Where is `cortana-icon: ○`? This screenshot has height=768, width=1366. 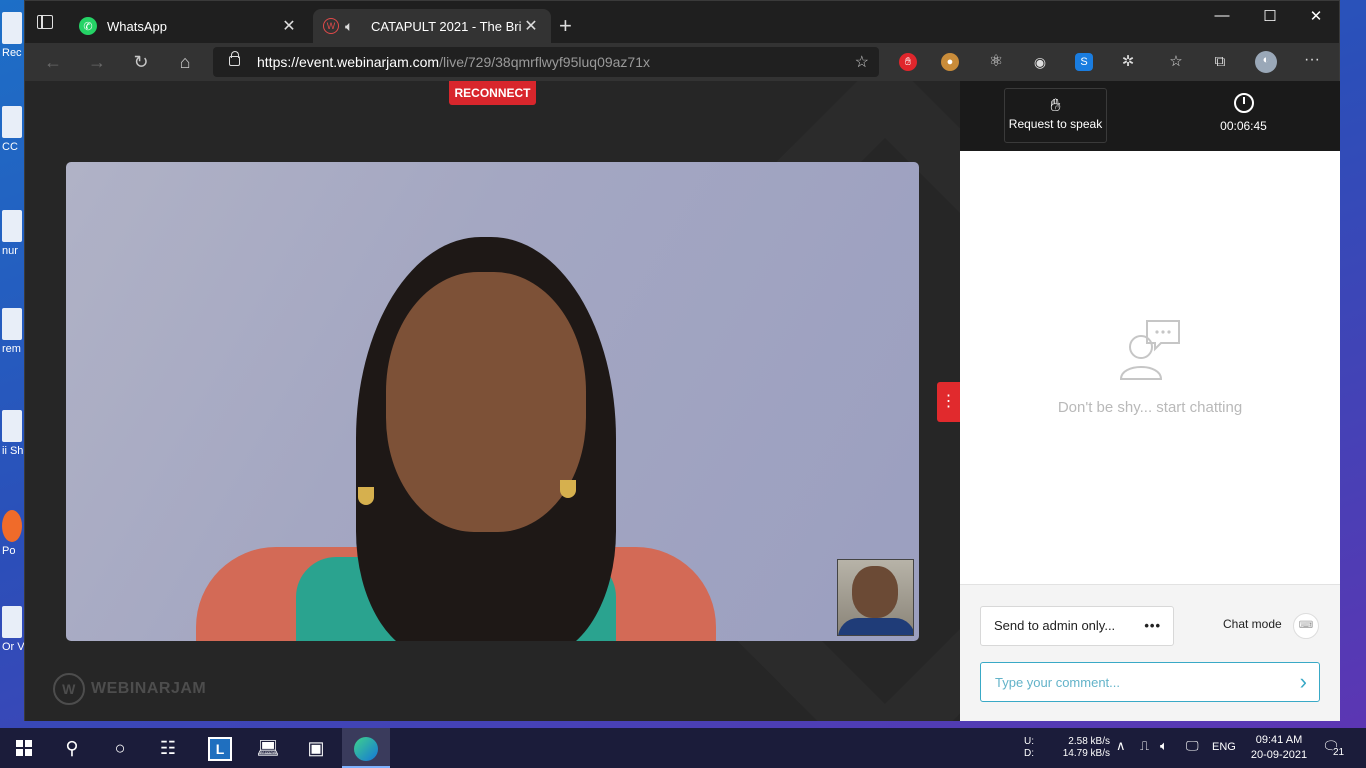 cortana-icon: ○ is located at coordinates (120, 748).